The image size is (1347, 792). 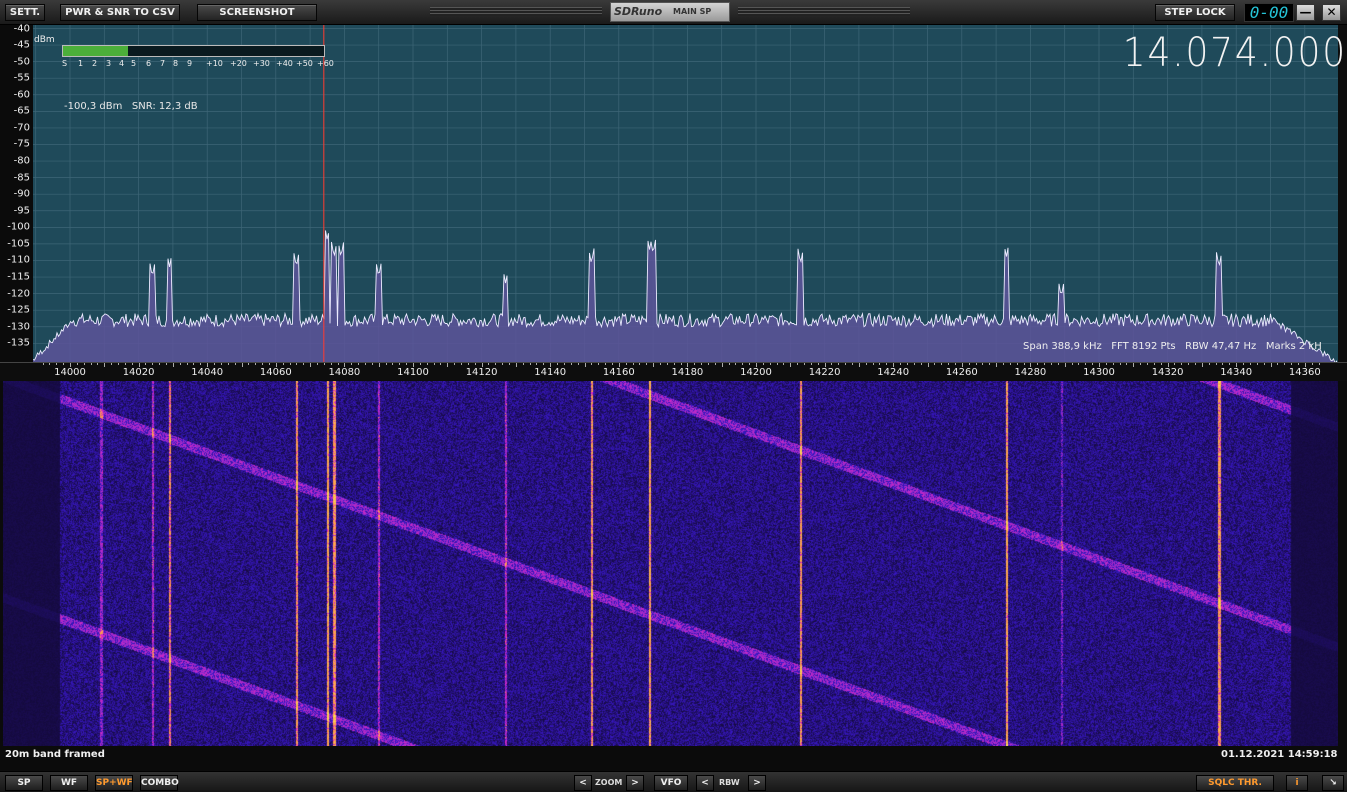 What do you see at coordinates (413, 372) in the screenshot?
I see `freq-tick-label: 14100` at bounding box center [413, 372].